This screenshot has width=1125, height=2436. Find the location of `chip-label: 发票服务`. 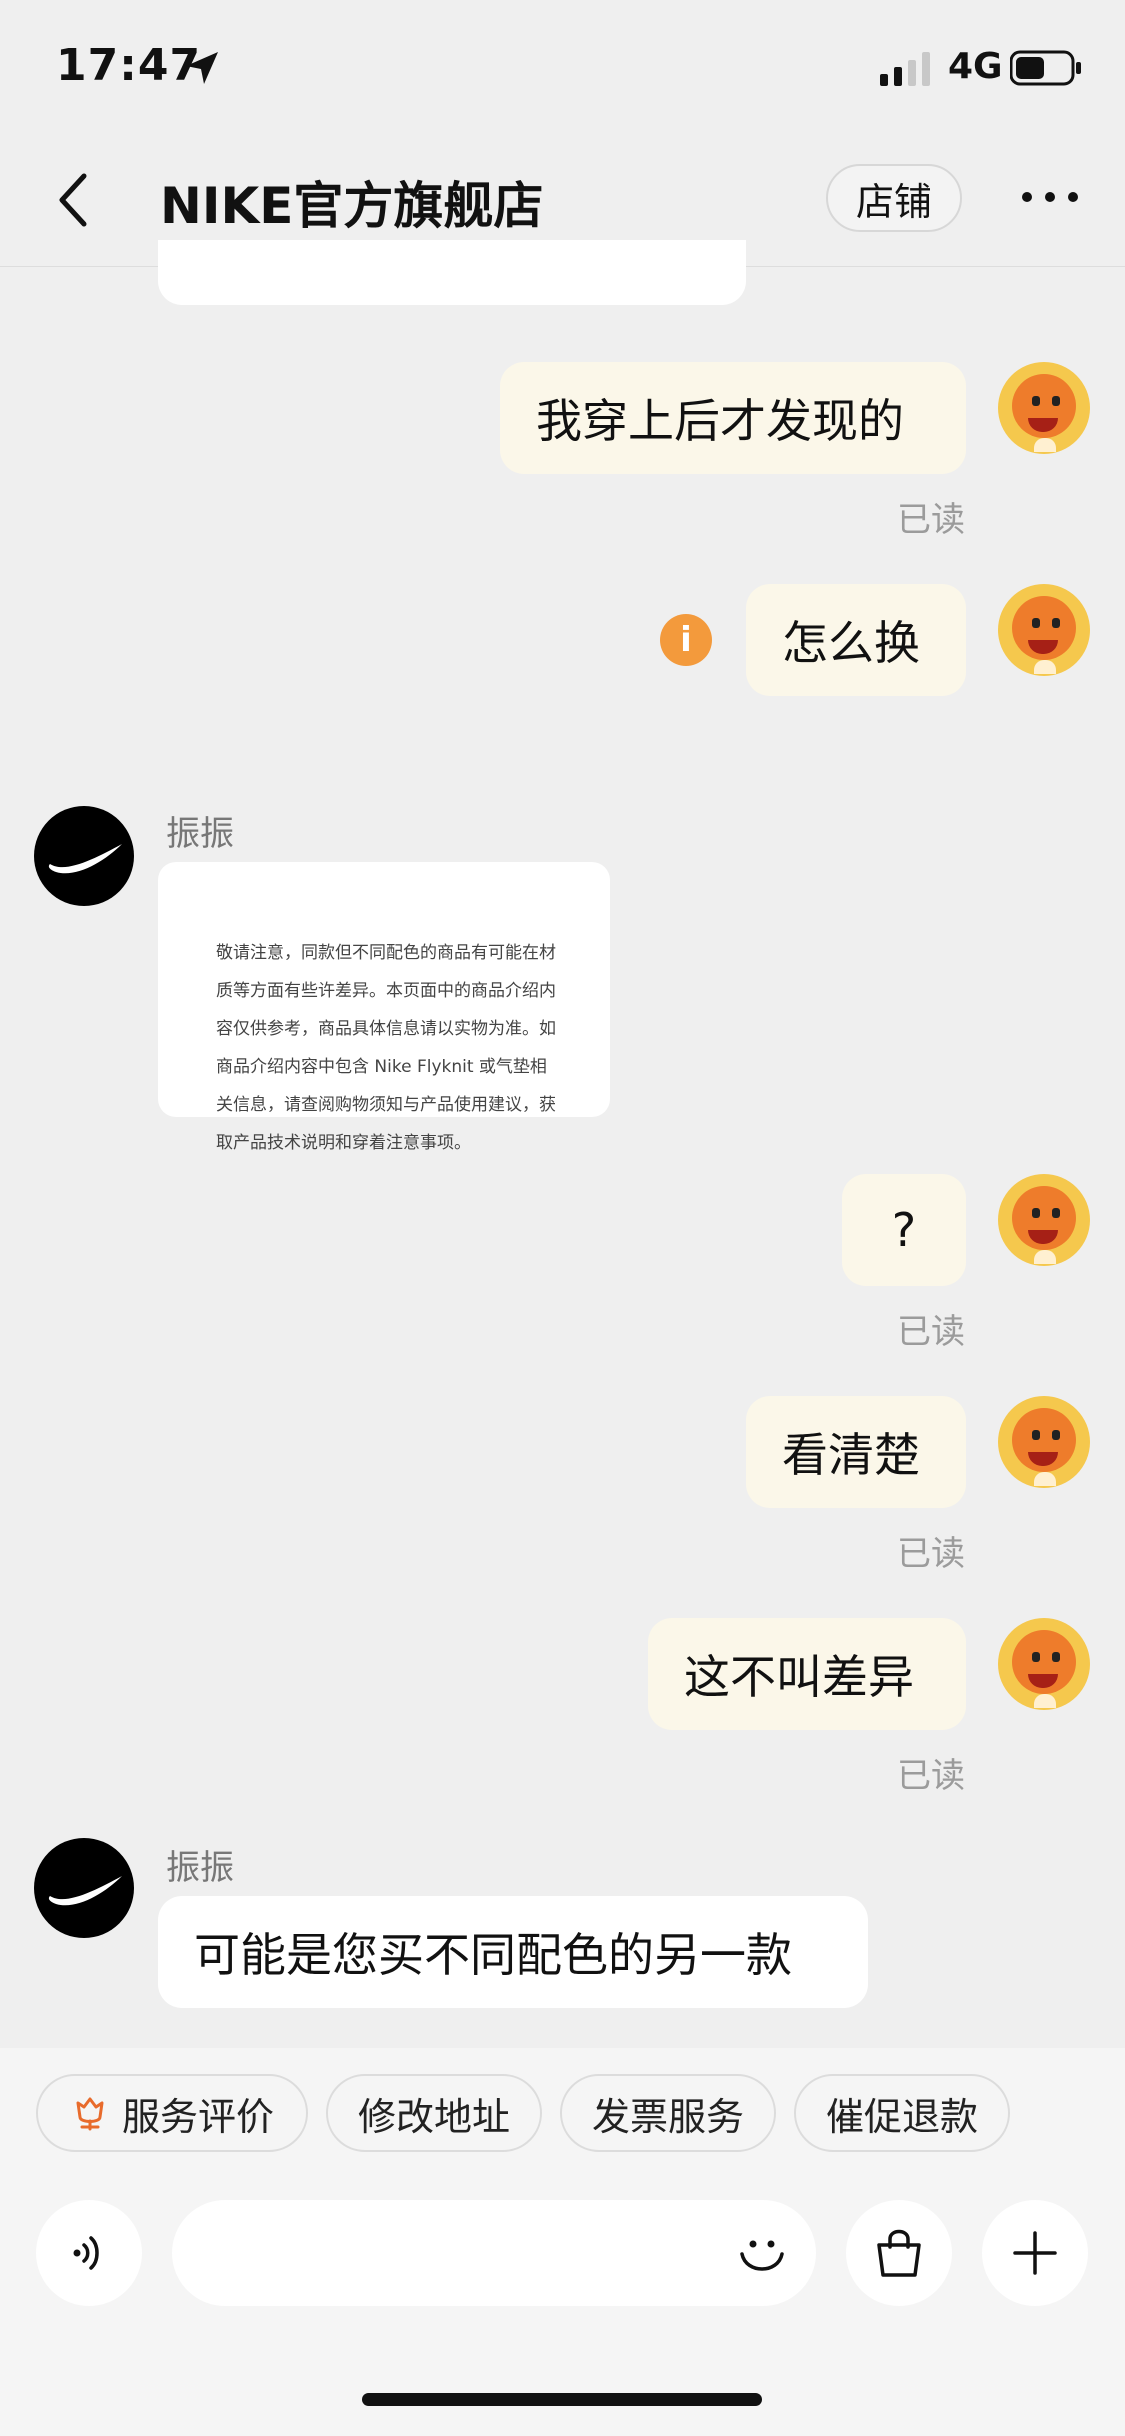

chip-label: 发票服务 is located at coordinates (667, 2116).